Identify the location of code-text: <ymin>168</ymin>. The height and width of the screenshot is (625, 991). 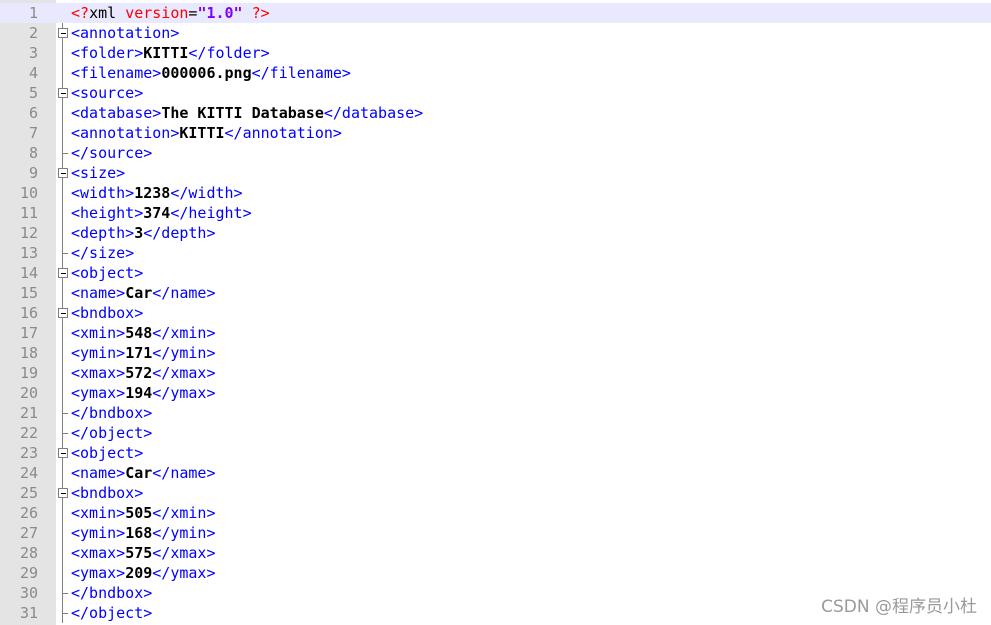
(143, 533).